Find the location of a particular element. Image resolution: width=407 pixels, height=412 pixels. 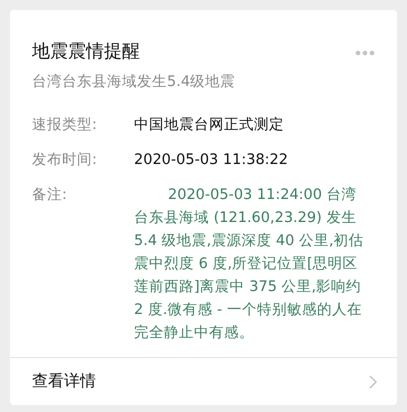

more-icon is located at coordinates (365, 53).